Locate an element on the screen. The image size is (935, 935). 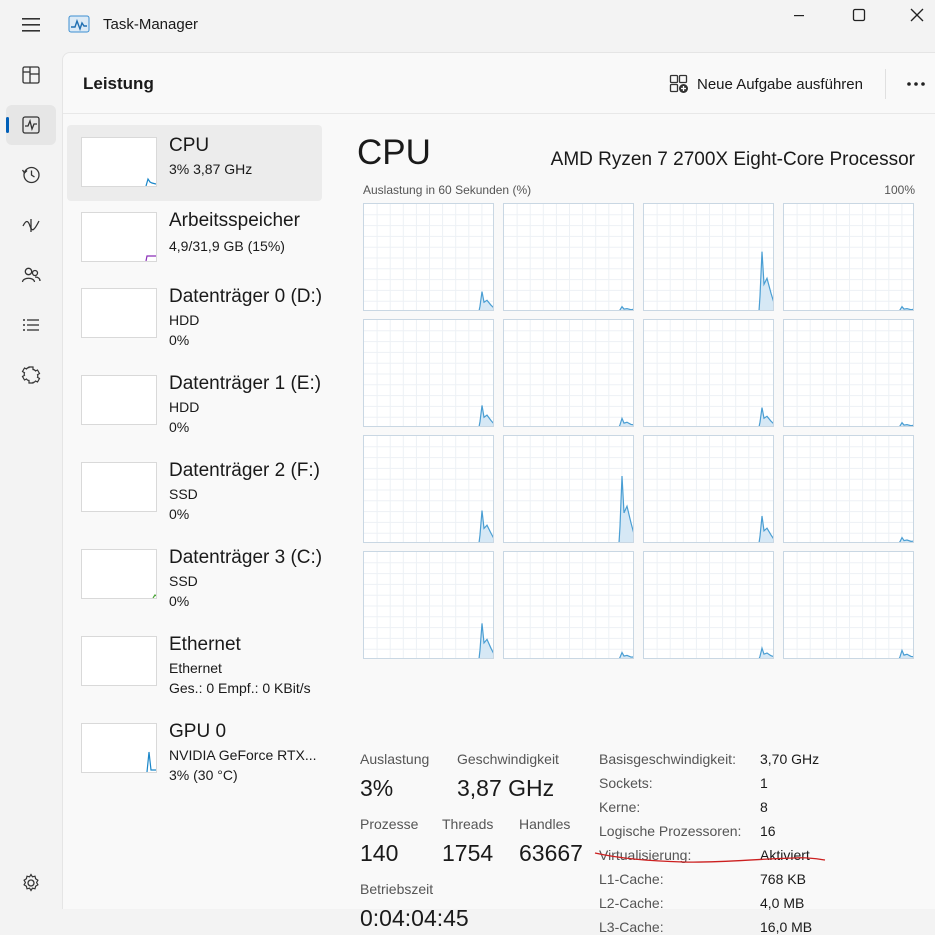
more-horizontal-icon is located at coordinates (916, 84).